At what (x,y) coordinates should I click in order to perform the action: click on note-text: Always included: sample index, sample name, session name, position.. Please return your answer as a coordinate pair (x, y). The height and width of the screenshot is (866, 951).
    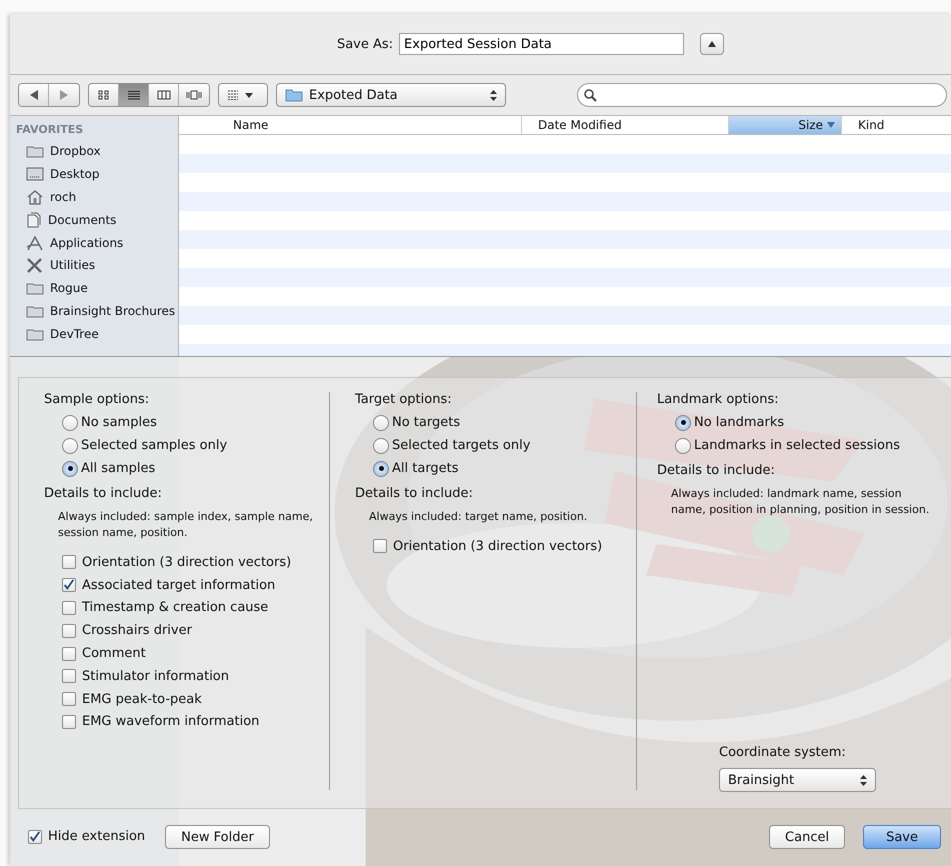
    Looking at the image, I should click on (185, 525).